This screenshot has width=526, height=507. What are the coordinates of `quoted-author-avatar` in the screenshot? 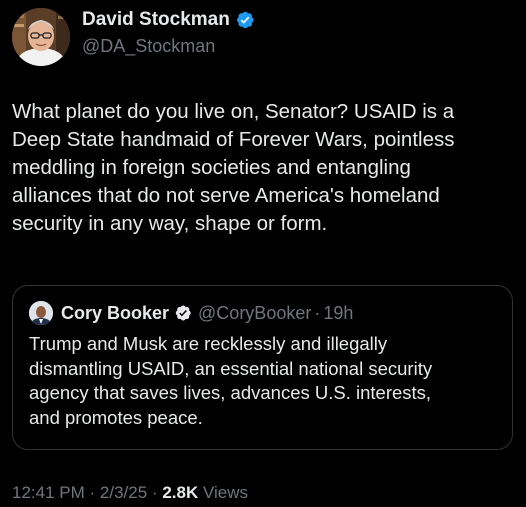 It's located at (41, 313).